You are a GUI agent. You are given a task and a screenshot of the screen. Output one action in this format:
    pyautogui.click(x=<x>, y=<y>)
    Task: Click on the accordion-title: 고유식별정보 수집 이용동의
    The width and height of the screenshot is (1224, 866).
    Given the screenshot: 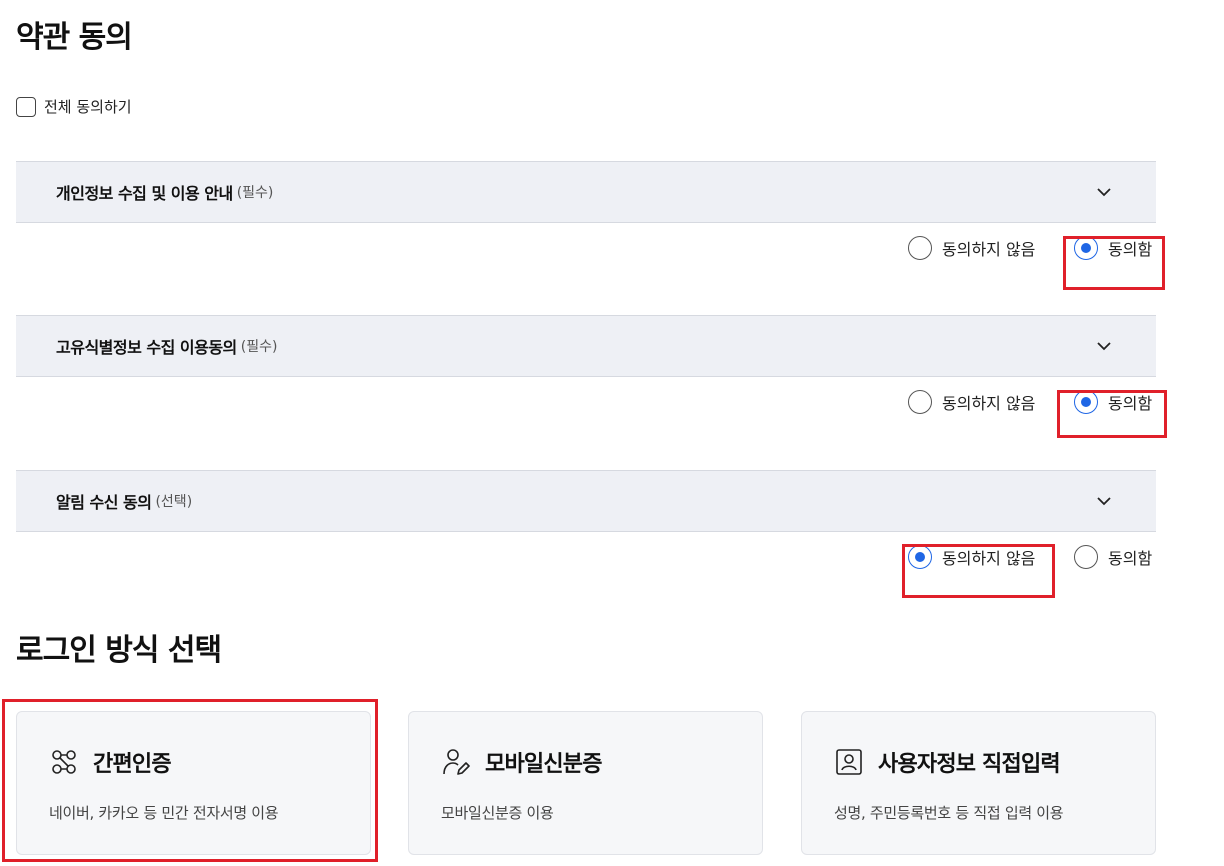 What is the action you would take?
    pyautogui.click(x=146, y=347)
    